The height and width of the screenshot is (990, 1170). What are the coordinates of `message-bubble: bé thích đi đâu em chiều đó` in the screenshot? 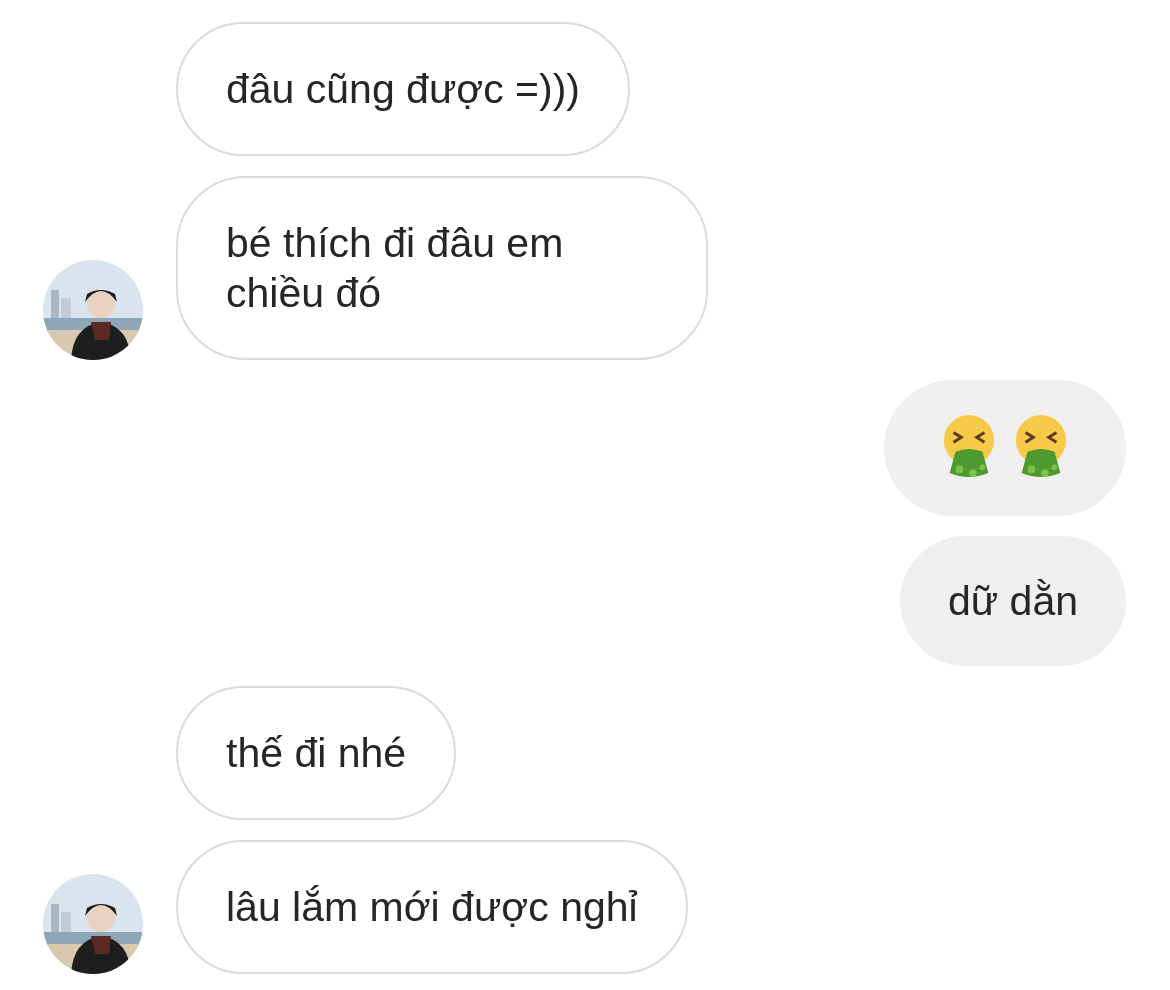 It's located at (442, 268).